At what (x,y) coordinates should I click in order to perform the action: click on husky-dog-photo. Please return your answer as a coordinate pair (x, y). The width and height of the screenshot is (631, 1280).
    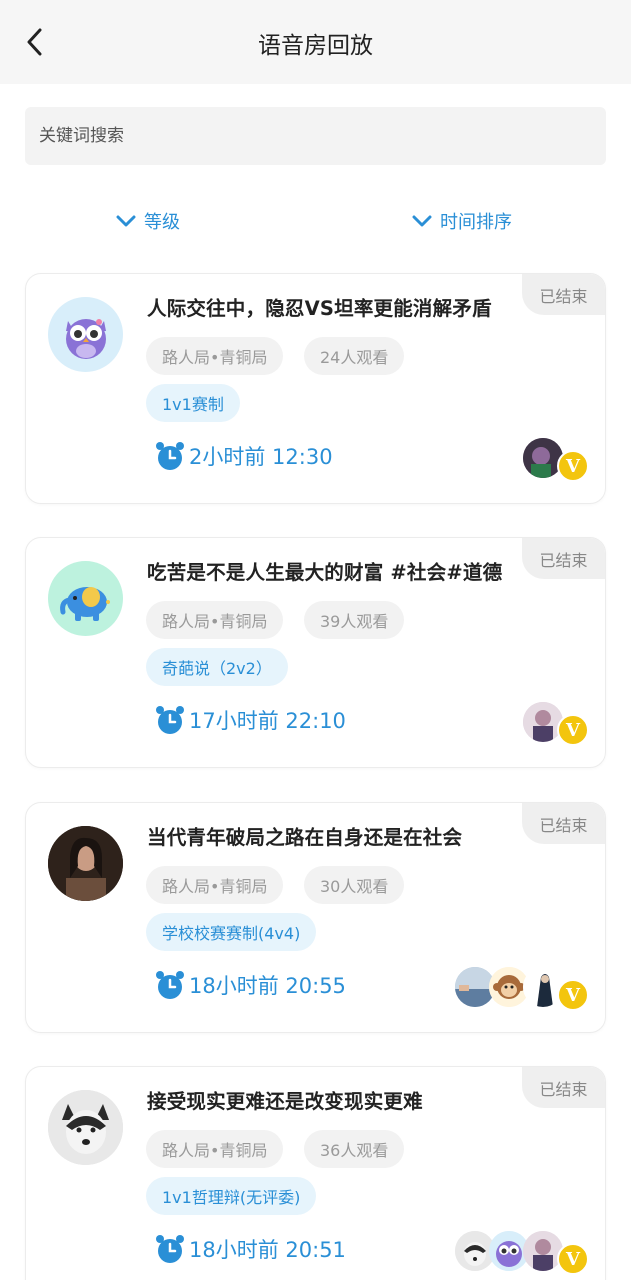
    Looking at the image, I should click on (85, 1127).